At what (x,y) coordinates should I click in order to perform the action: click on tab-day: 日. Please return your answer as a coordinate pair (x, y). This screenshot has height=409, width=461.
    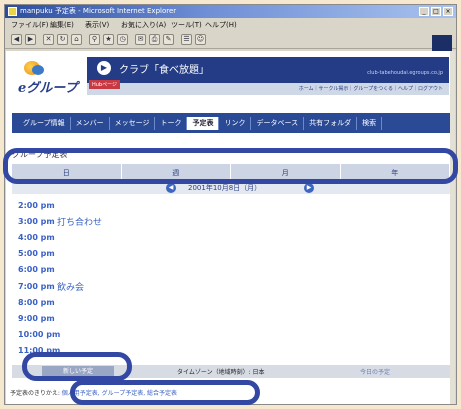
    Looking at the image, I should click on (67, 173).